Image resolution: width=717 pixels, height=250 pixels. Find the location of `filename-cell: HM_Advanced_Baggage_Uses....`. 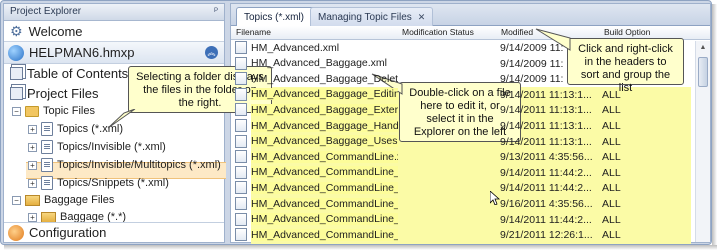

filename-cell: HM_Advanced_Baggage_Uses.... is located at coordinates (316, 141).